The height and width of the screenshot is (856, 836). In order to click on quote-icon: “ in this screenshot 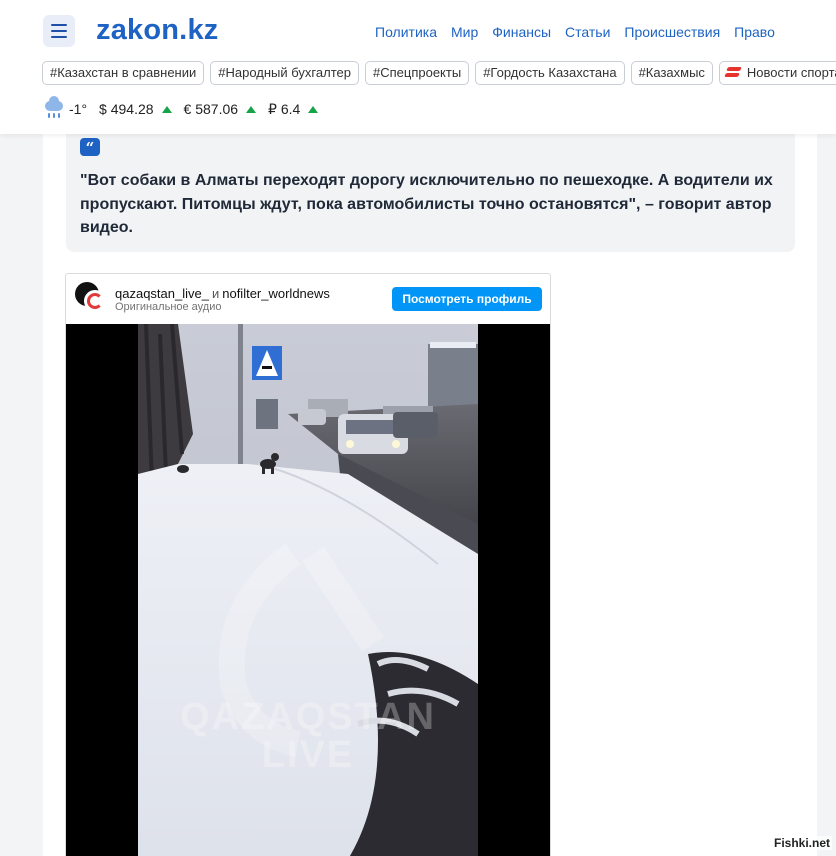, I will do `click(90, 147)`.